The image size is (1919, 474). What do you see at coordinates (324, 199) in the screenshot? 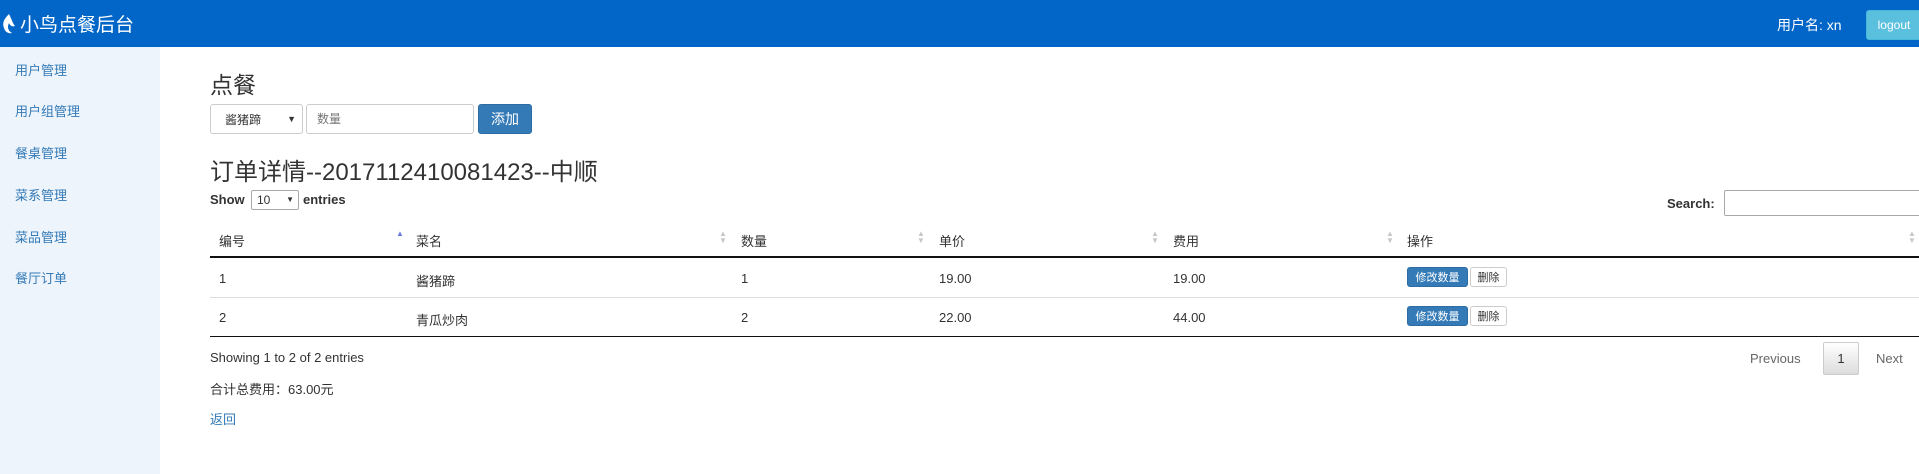
I see `page-length-entries-label: entries` at bounding box center [324, 199].